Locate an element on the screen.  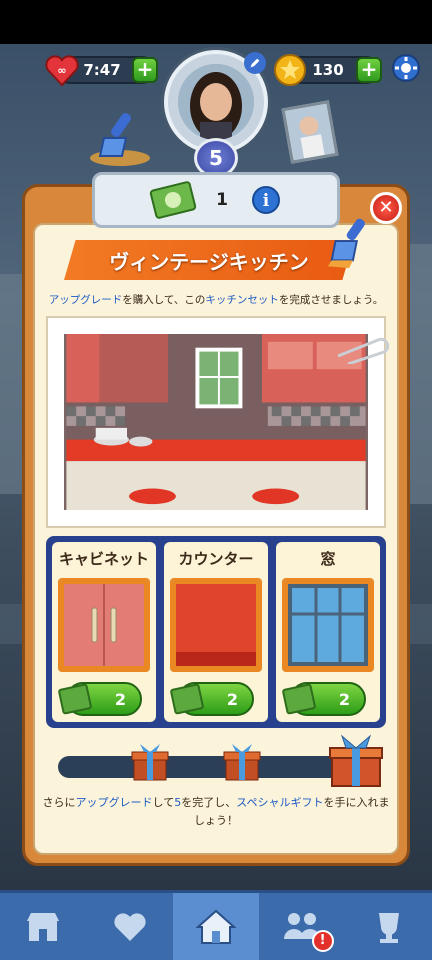
lives-timer: 7:47 is located at coordinates (102, 70).